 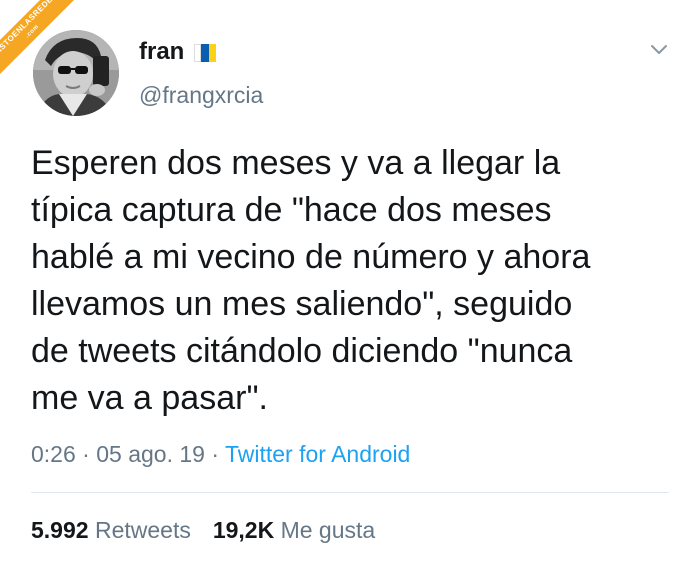 I want to click on likes-count: 19,2K, so click(x=243, y=530).